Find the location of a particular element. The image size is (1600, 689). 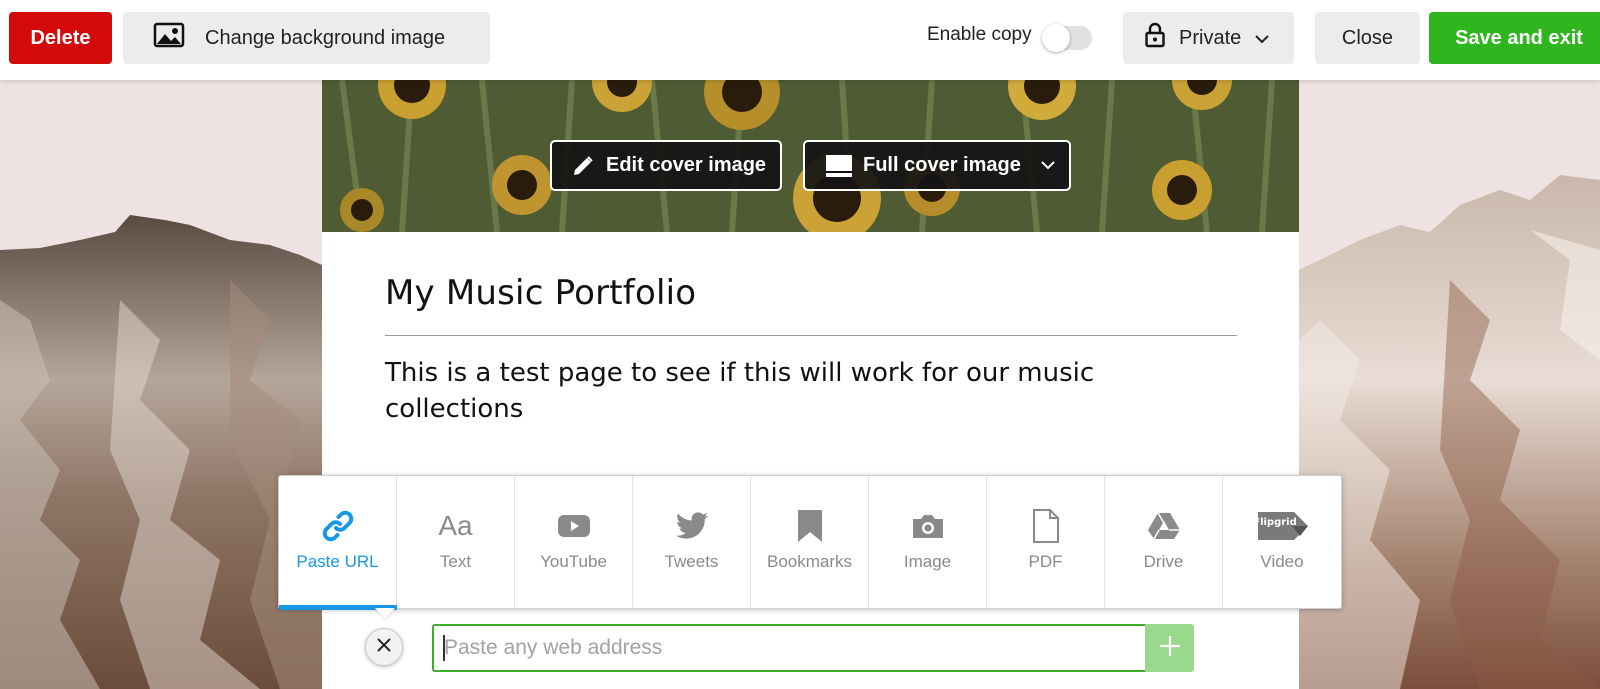

twitter-icon is located at coordinates (692, 526).